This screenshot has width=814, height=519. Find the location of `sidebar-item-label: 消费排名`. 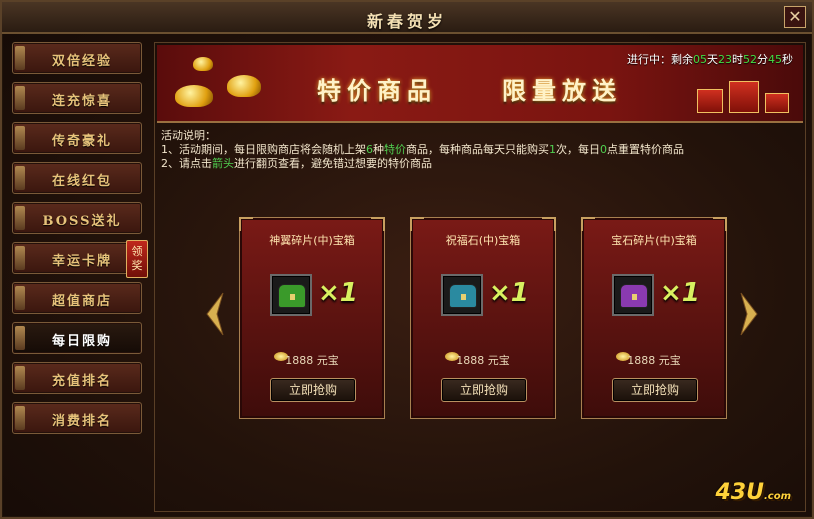

sidebar-item-label: 消费排名 is located at coordinates (81, 421).